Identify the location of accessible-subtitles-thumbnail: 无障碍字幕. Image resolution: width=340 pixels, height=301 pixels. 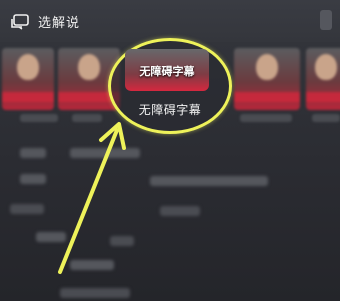
(167, 70).